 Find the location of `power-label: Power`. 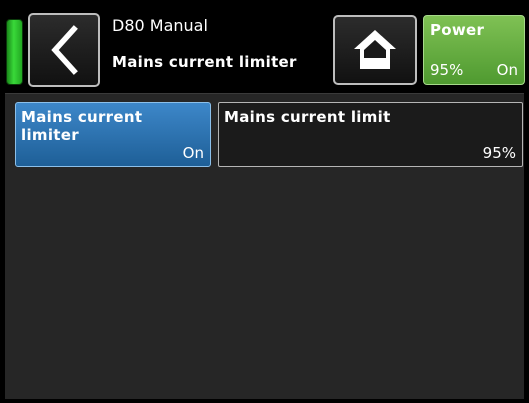

power-label: Power is located at coordinates (457, 30).